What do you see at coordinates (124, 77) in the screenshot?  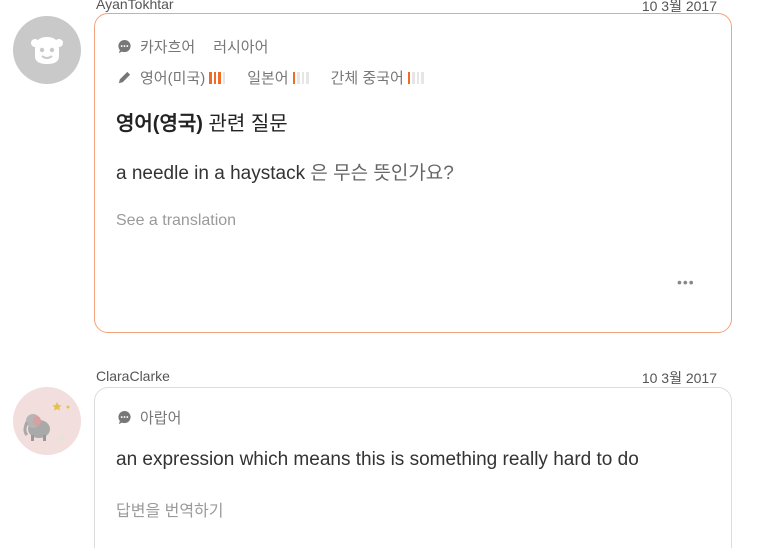 I see `pencil-icon` at bounding box center [124, 77].